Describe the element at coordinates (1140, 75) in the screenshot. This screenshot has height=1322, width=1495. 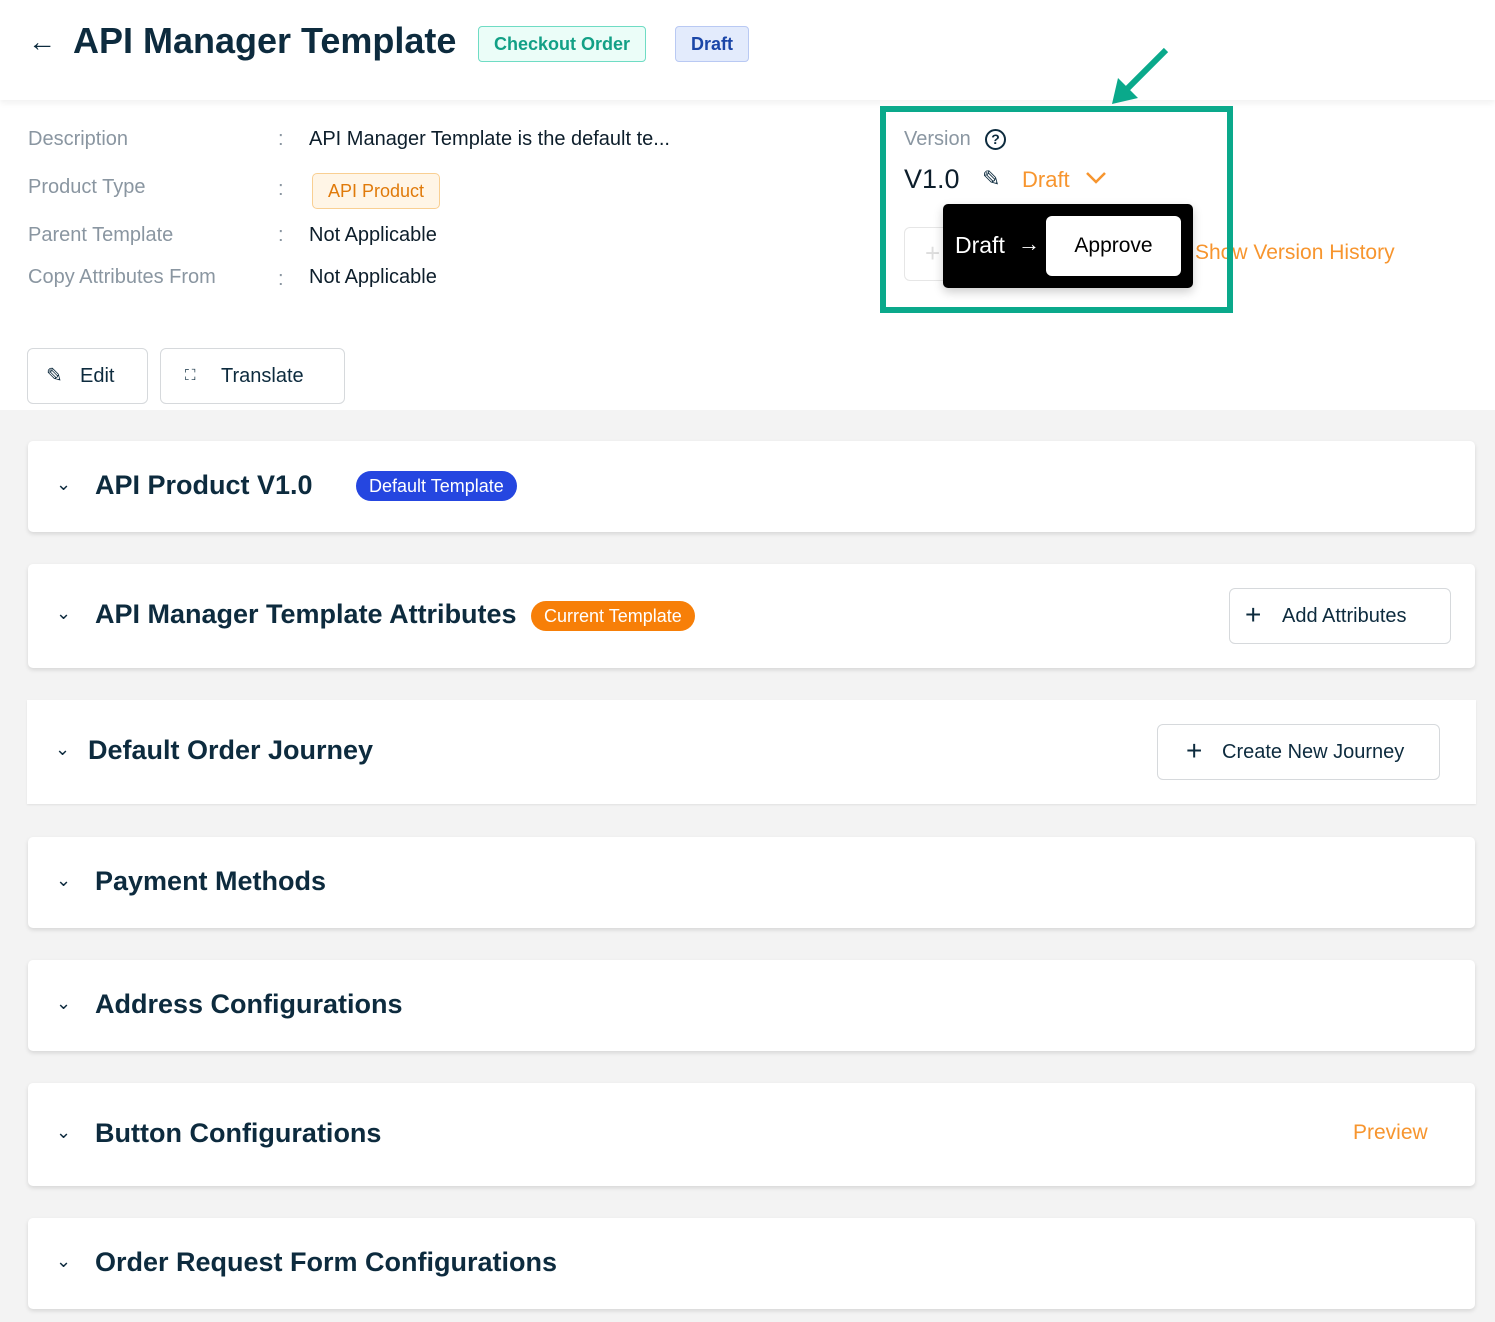
I see `annotation-arrow-icon` at that location.